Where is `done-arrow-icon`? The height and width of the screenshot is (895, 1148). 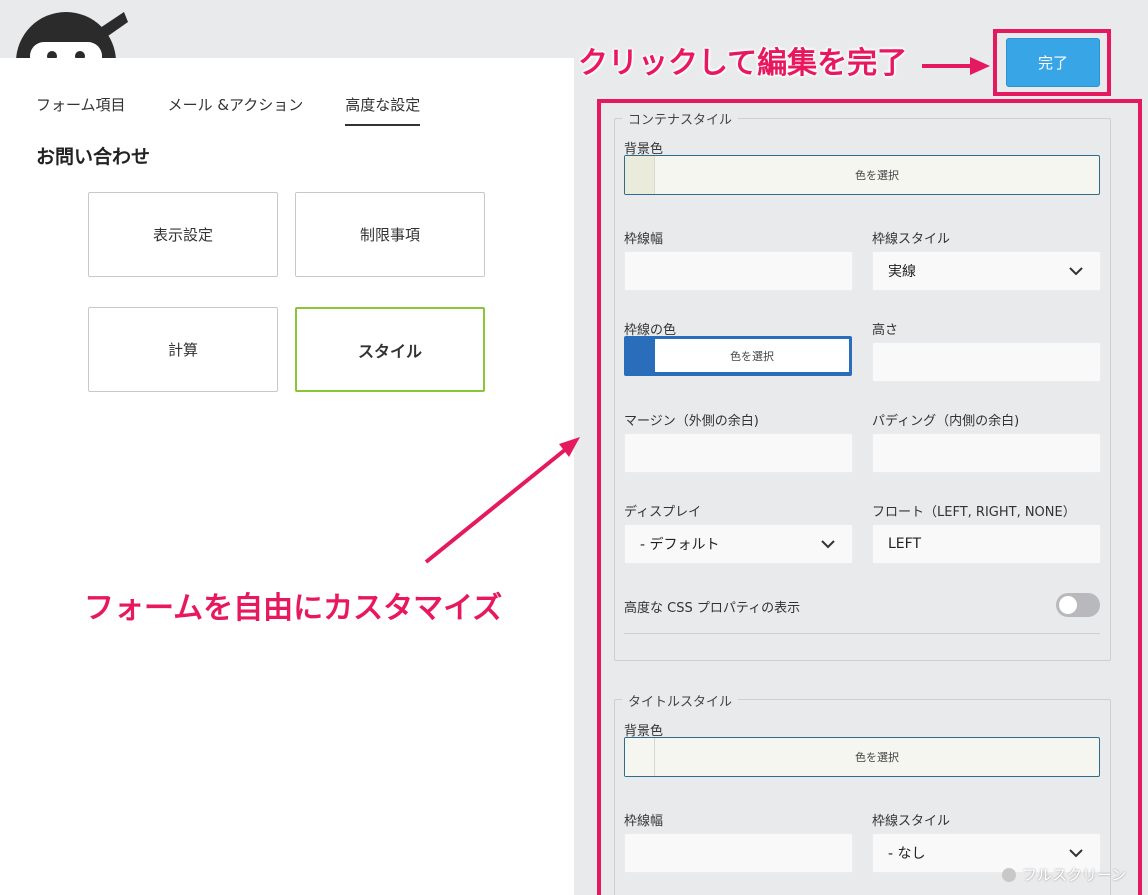 done-arrow-icon is located at coordinates (956, 66).